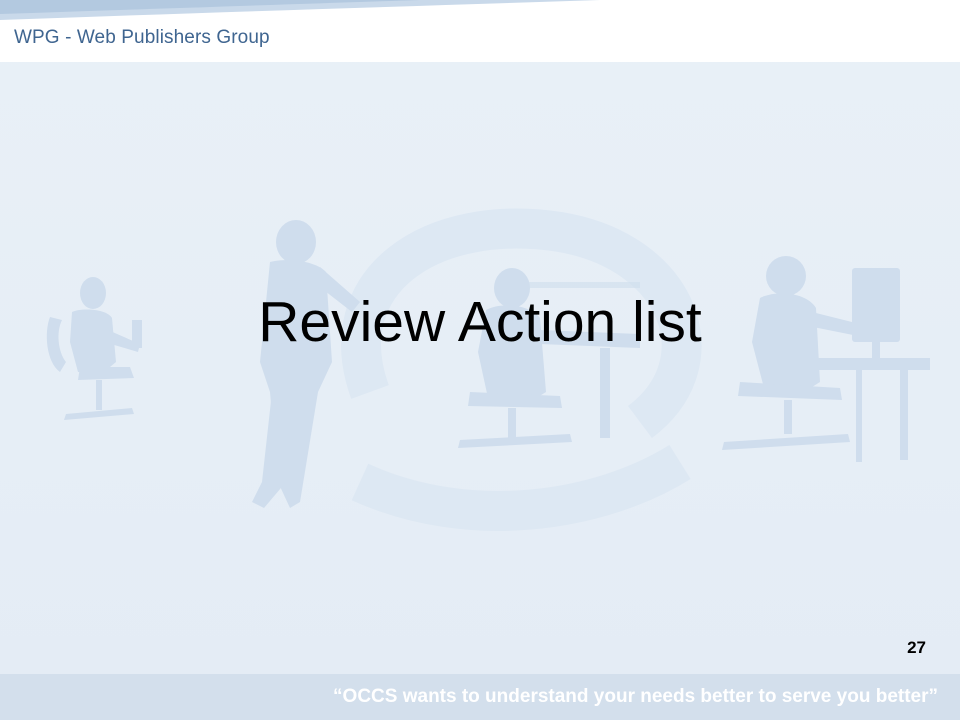 Image resolution: width=960 pixels, height=720 pixels. What do you see at coordinates (916, 647) in the screenshot?
I see `page-number: 27` at bounding box center [916, 647].